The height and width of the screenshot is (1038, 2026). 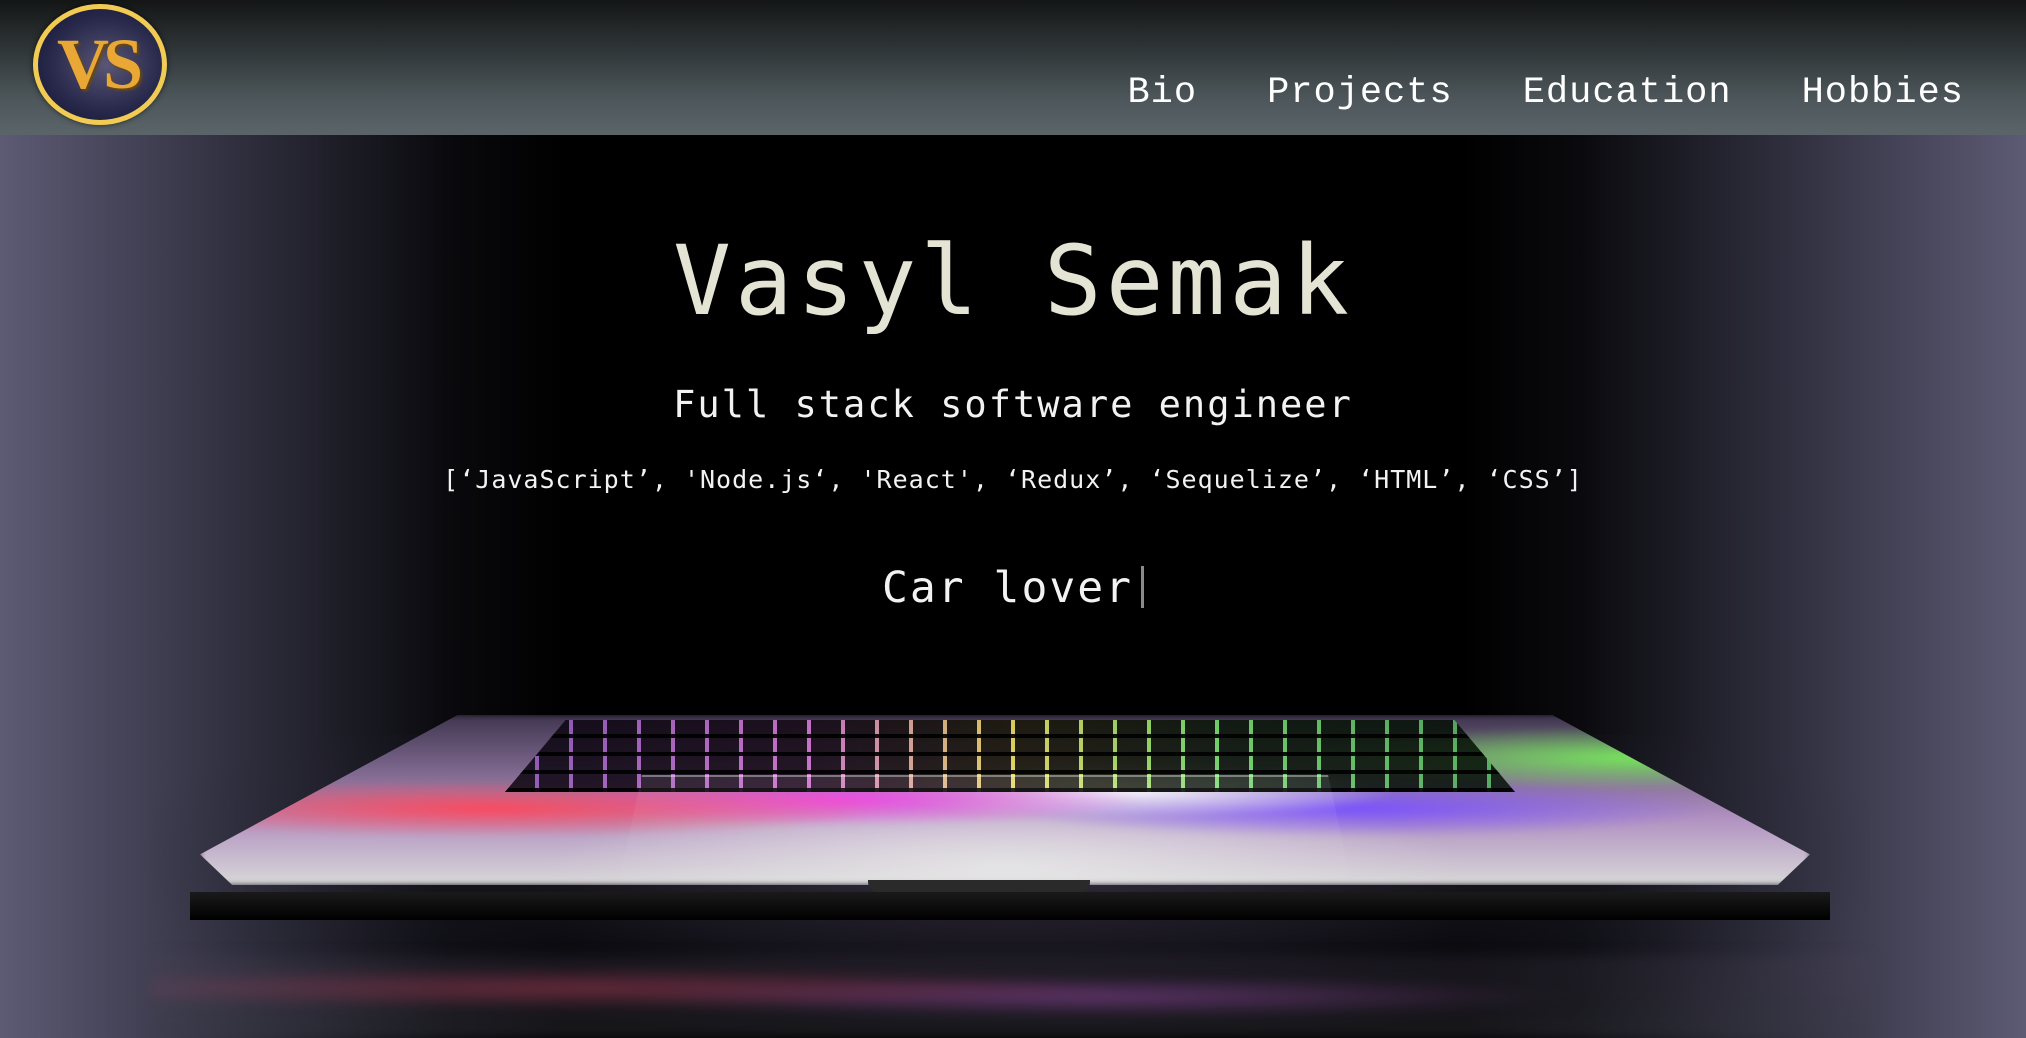 I want to click on nav-link-bio: Bio, so click(x=1162, y=93).